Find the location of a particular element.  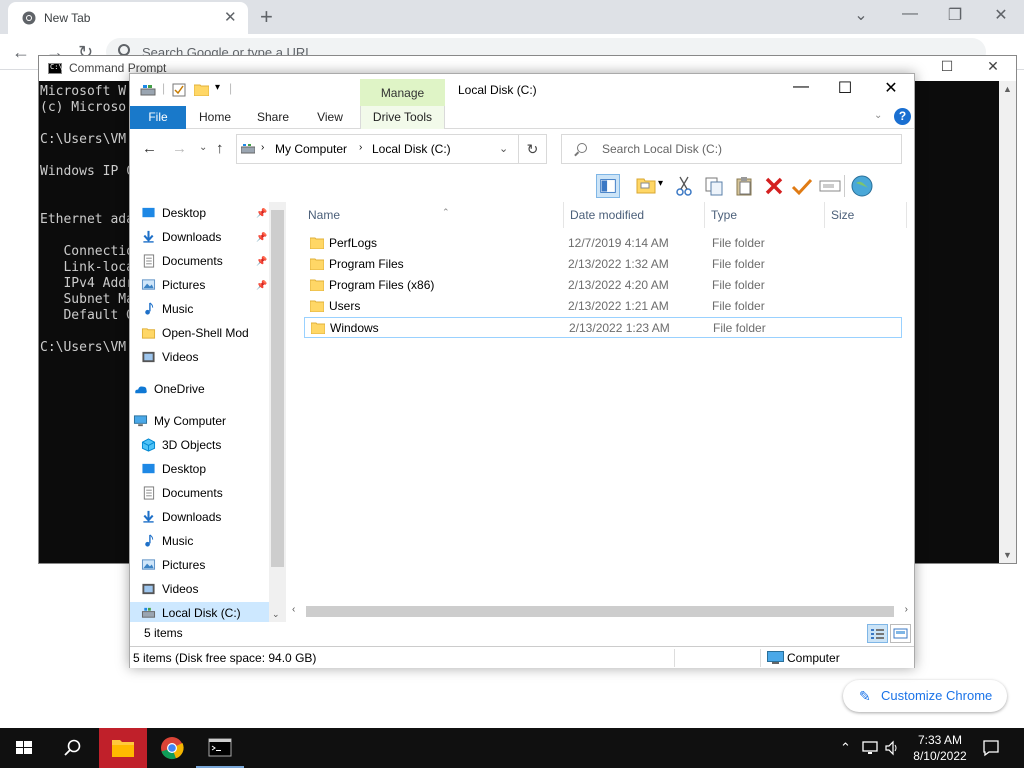

help-icon: ? is located at coordinates (902, 116).